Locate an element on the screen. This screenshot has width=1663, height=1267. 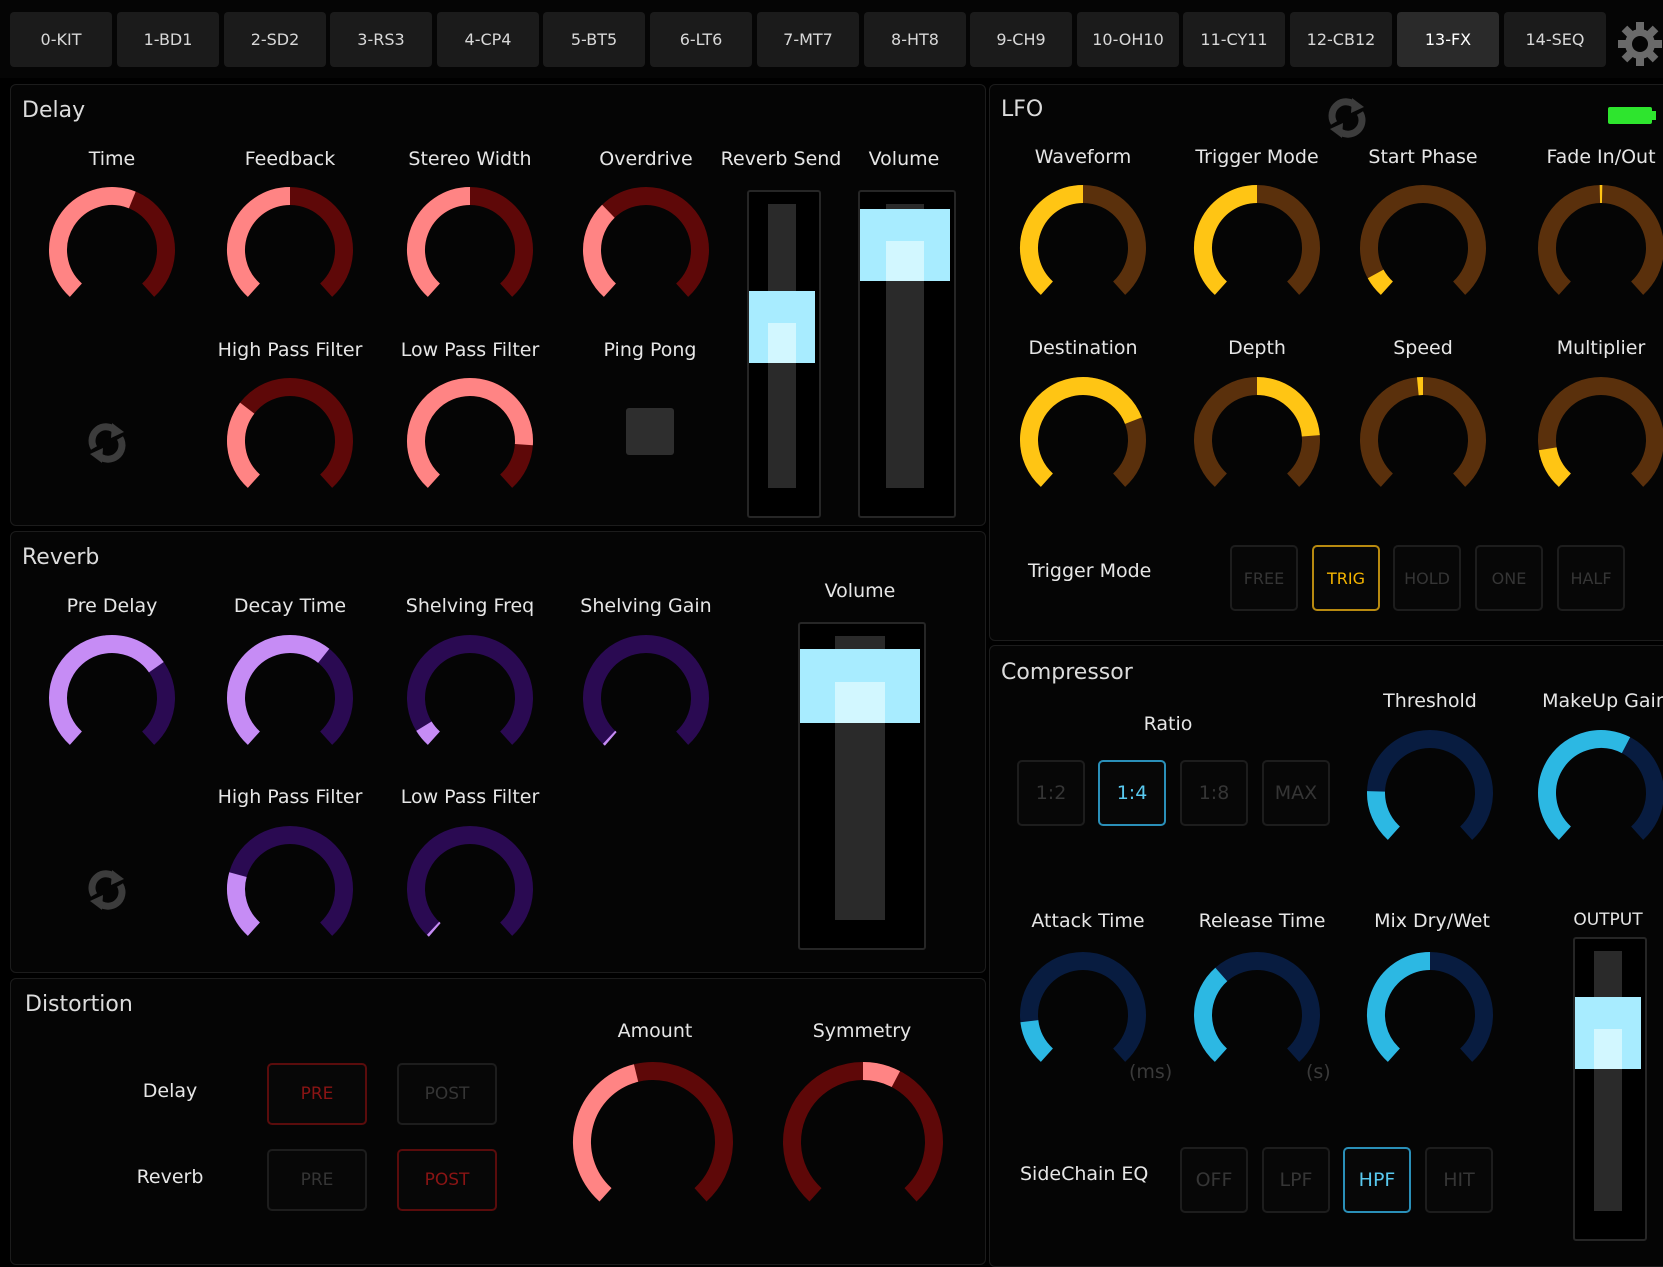
distortion-symmetry-label: Symmetry is located at coordinates (862, 1031).